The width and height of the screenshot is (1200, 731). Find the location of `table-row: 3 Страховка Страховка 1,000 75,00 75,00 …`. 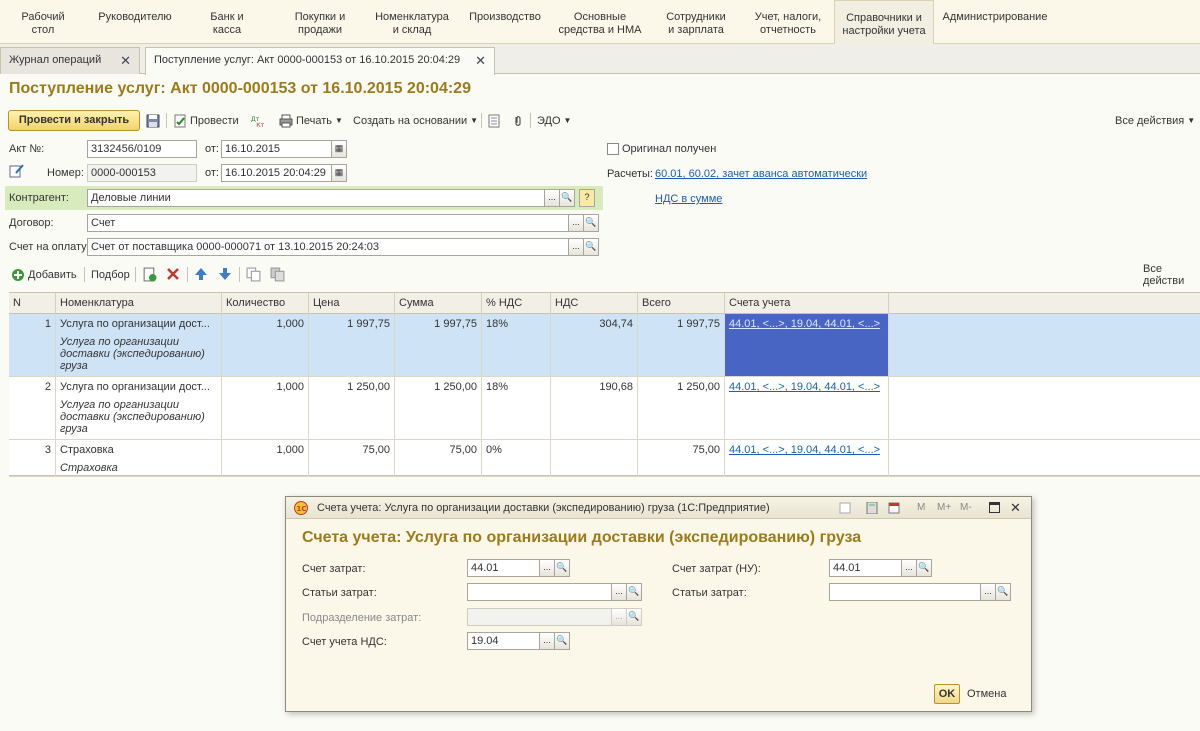

table-row: 3 Страховка Страховка 1,000 75,00 75,00 … is located at coordinates (604, 458).